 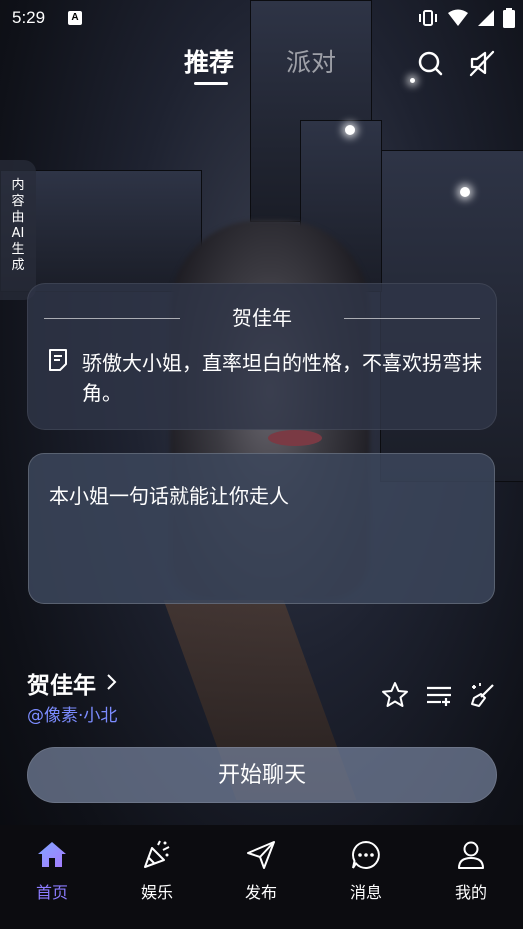 I want to click on status-bar: 5:29 A, so click(x=261, y=18).